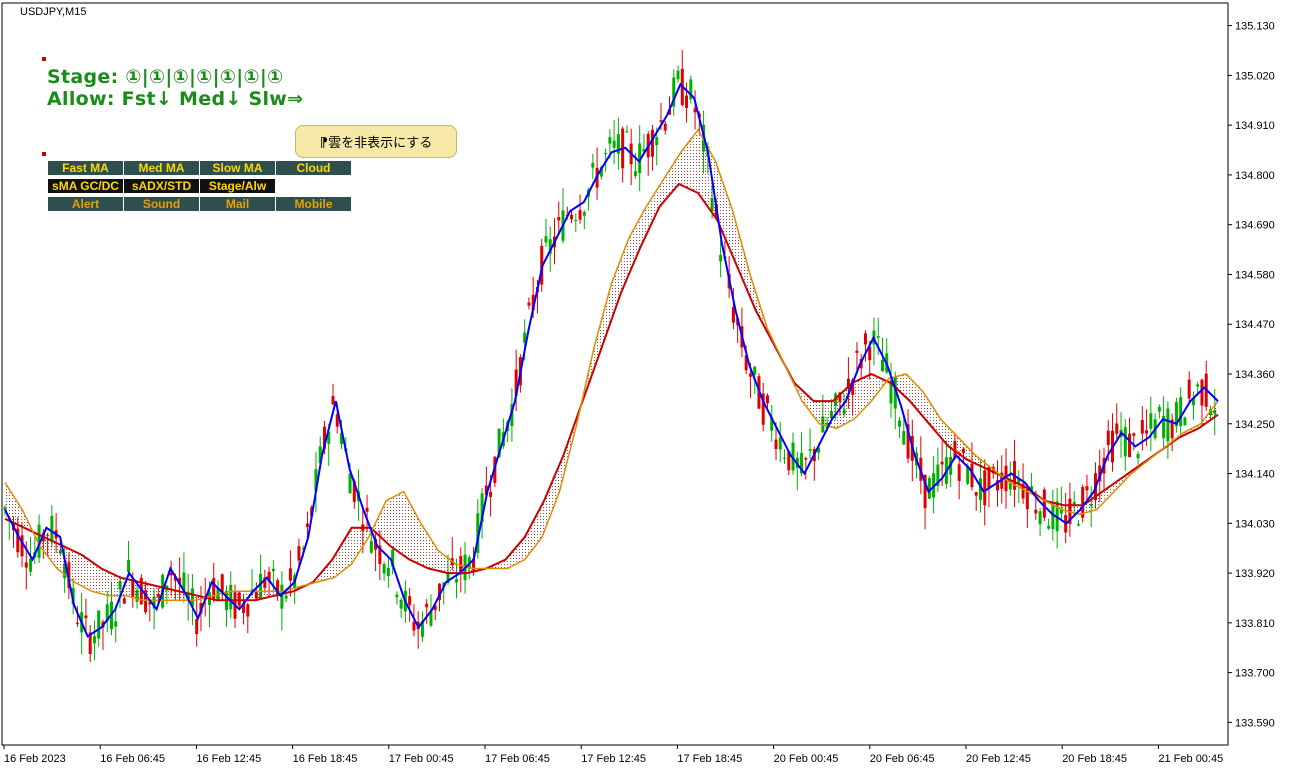 Image resolution: width=1291 pixels, height=775 pixels. What do you see at coordinates (1255, 126) in the screenshot?
I see `y-tick-label: 134.910` at bounding box center [1255, 126].